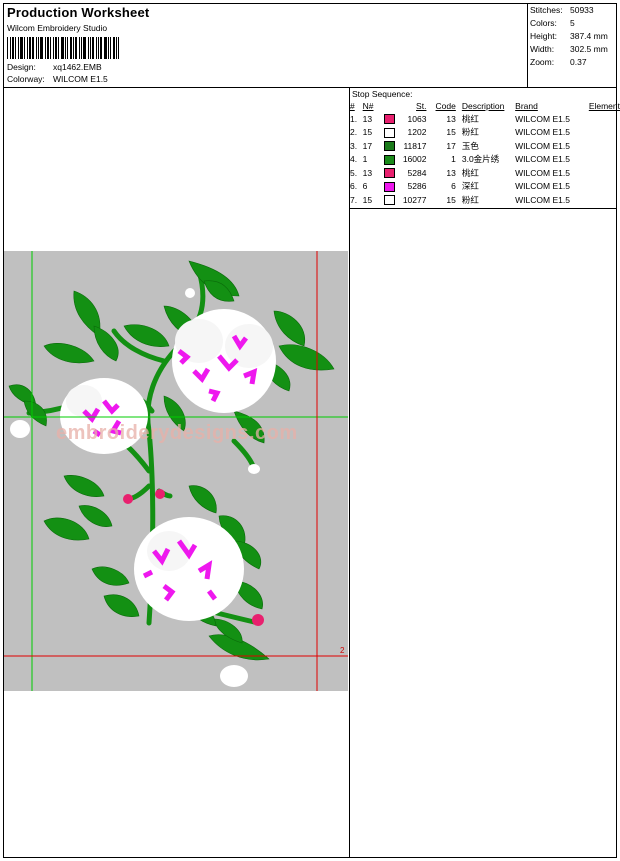  I want to click on table-row: 2. 15 1202 15 粉红 WILCOM E1.5, so click(485, 133).